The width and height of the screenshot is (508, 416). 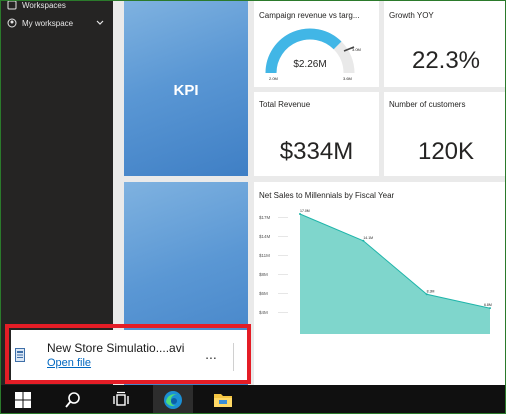 What do you see at coordinates (444, 44) in the screenshot?
I see `growth-tile: Growth YOY 22.3%` at bounding box center [444, 44].